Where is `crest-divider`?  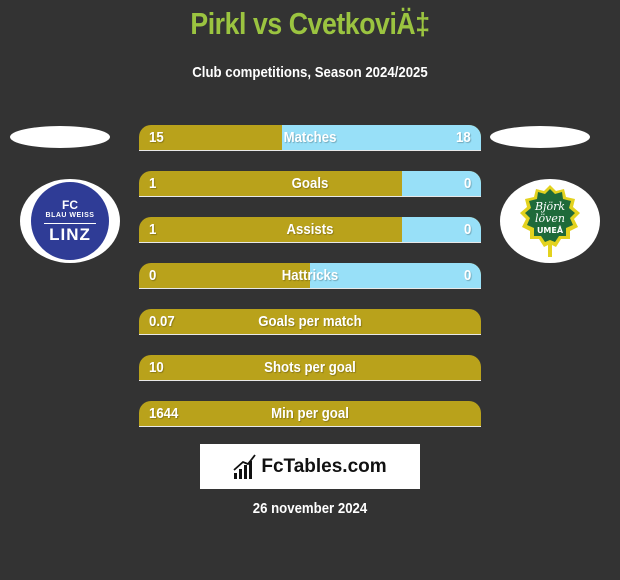
crest-divider is located at coordinates (70, 223).